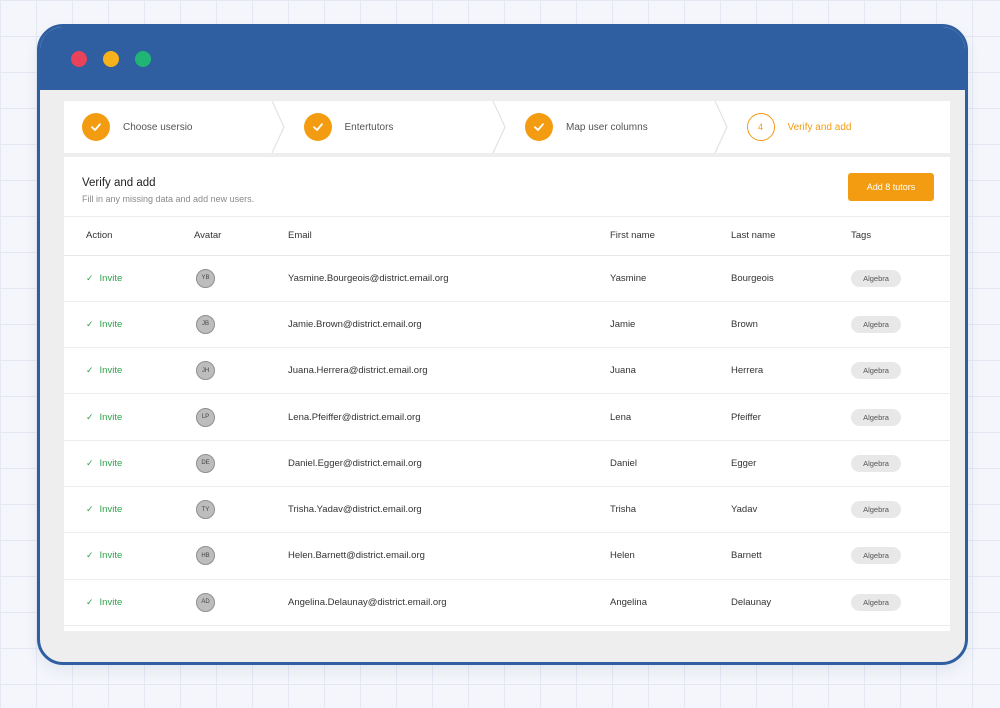 Image resolution: width=1000 pixels, height=708 pixels. Describe the element at coordinates (819, 127) in the screenshot. I see `step-label: Verify and add` at that location.